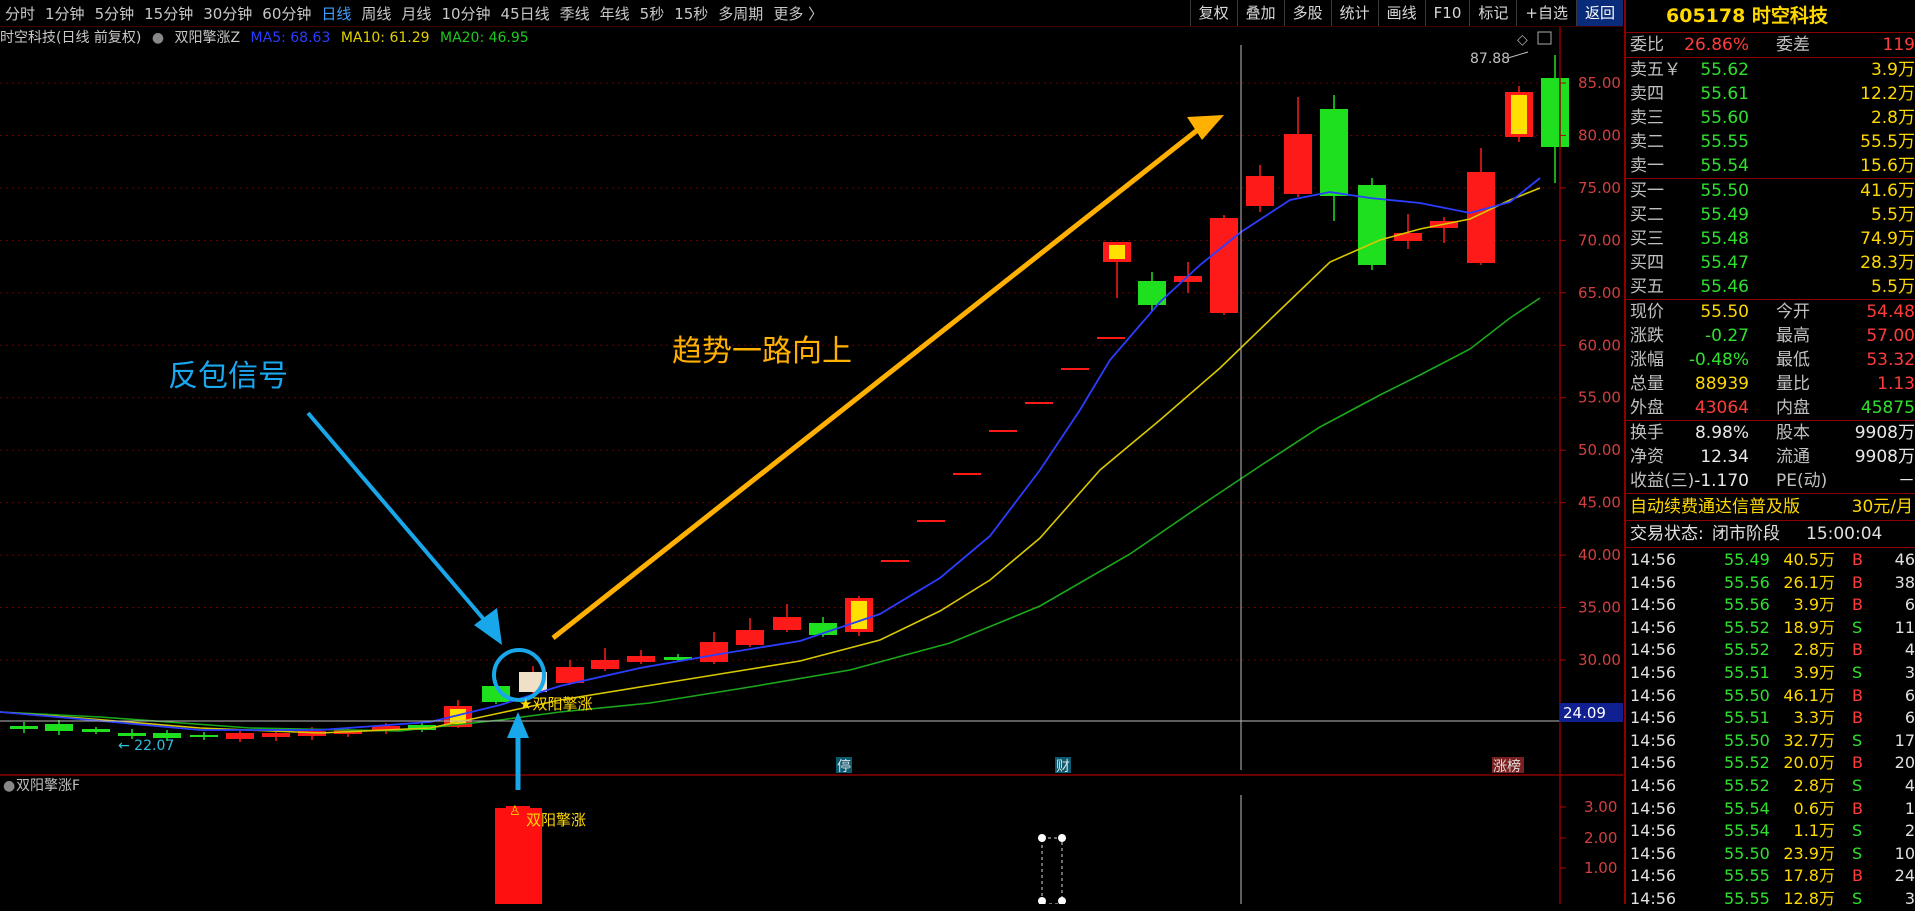 This screenshot has width=1915, height=911. Describe the element at coordinates (115, 13) in the screenshot. I see `period-tab-2: 5分钟` at that location.